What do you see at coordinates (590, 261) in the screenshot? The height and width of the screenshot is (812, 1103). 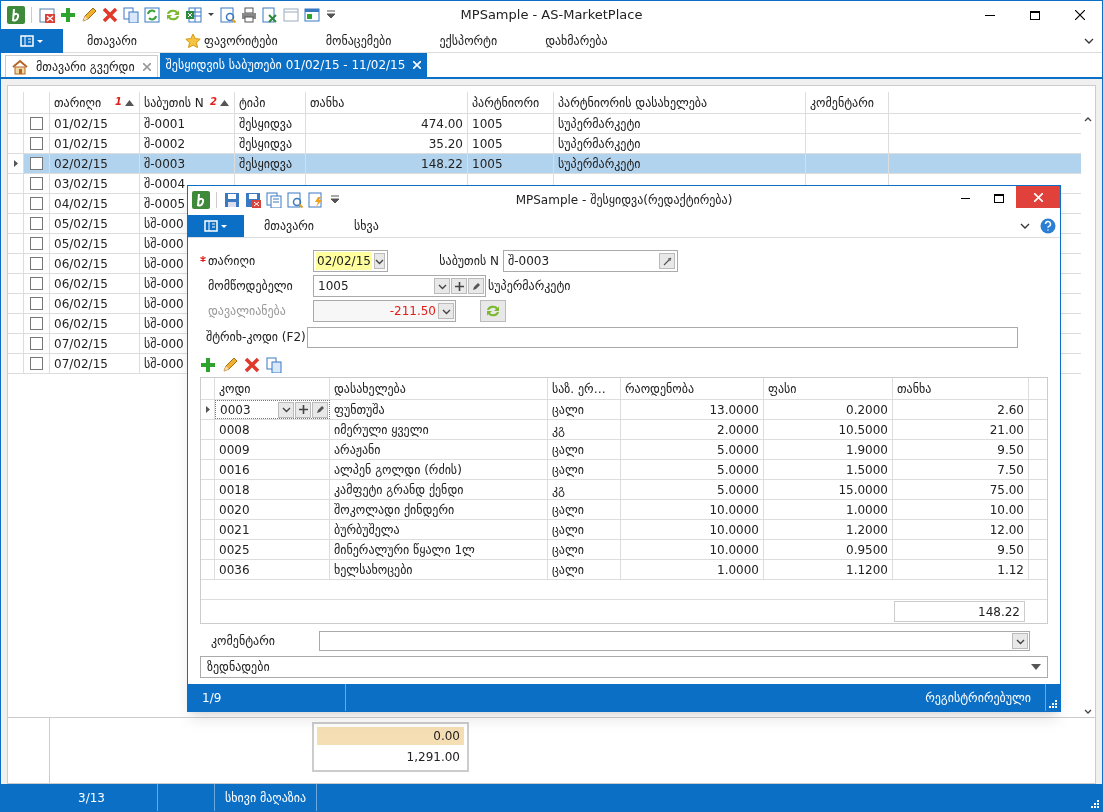 I see `document-number-field: შ-0003` at bounding box center [590, 261].